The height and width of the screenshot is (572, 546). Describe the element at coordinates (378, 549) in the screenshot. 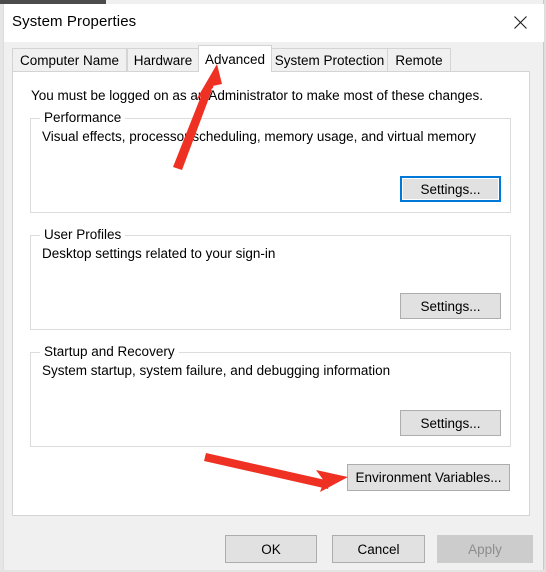

I see `cancel-button: Cancel` at that location.